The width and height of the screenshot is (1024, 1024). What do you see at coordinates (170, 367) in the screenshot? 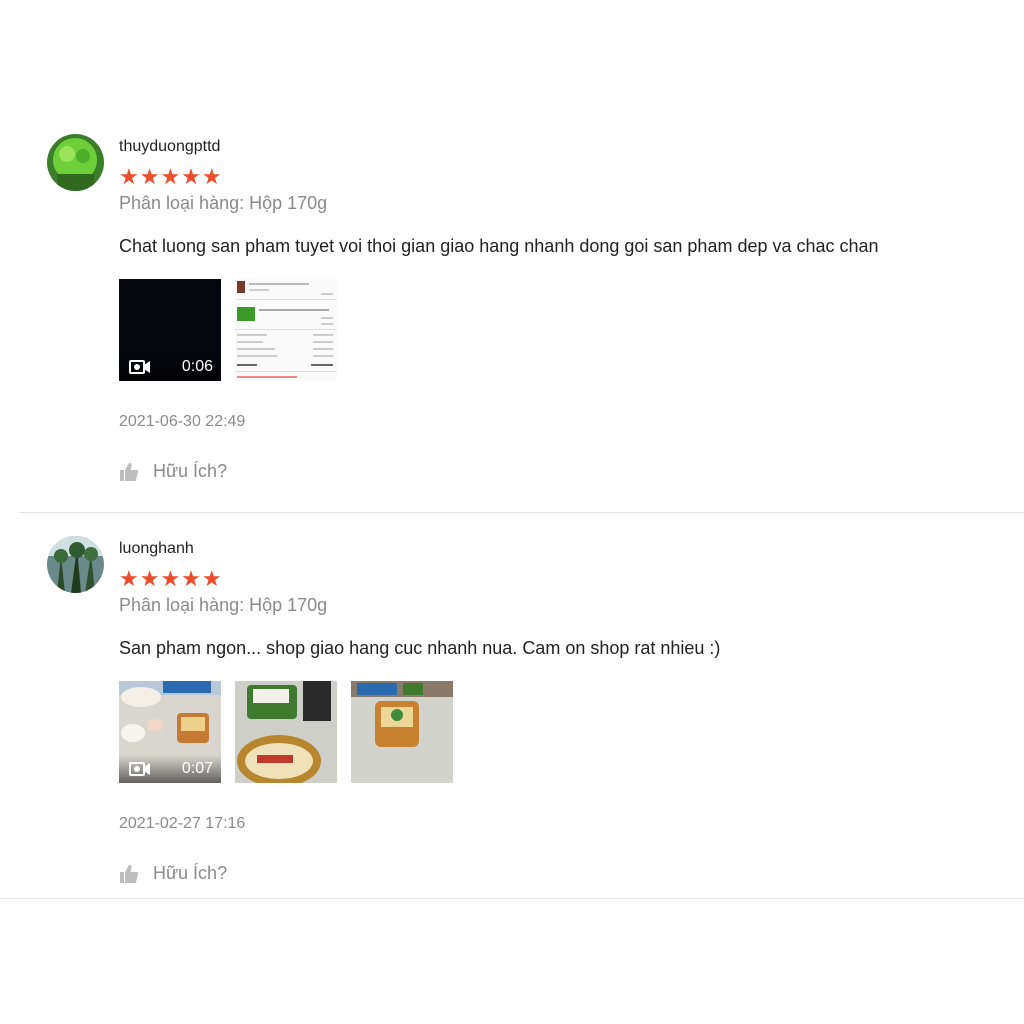
I see `video-info-bar: 0:06` at bounding box center [170, 367].